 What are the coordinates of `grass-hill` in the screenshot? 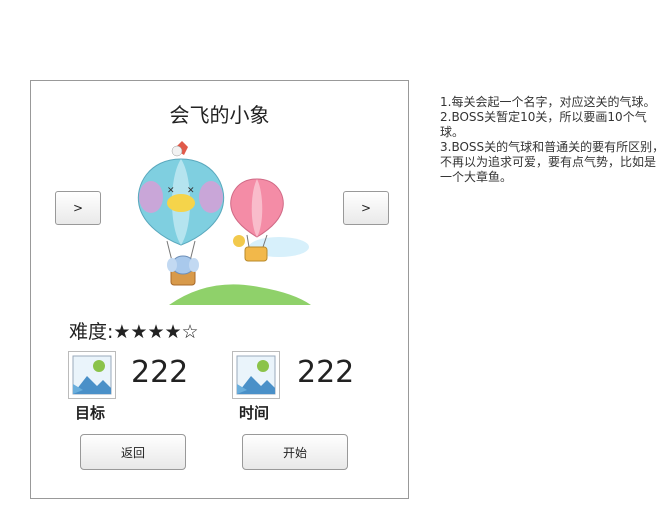 It's located at (240, 294).